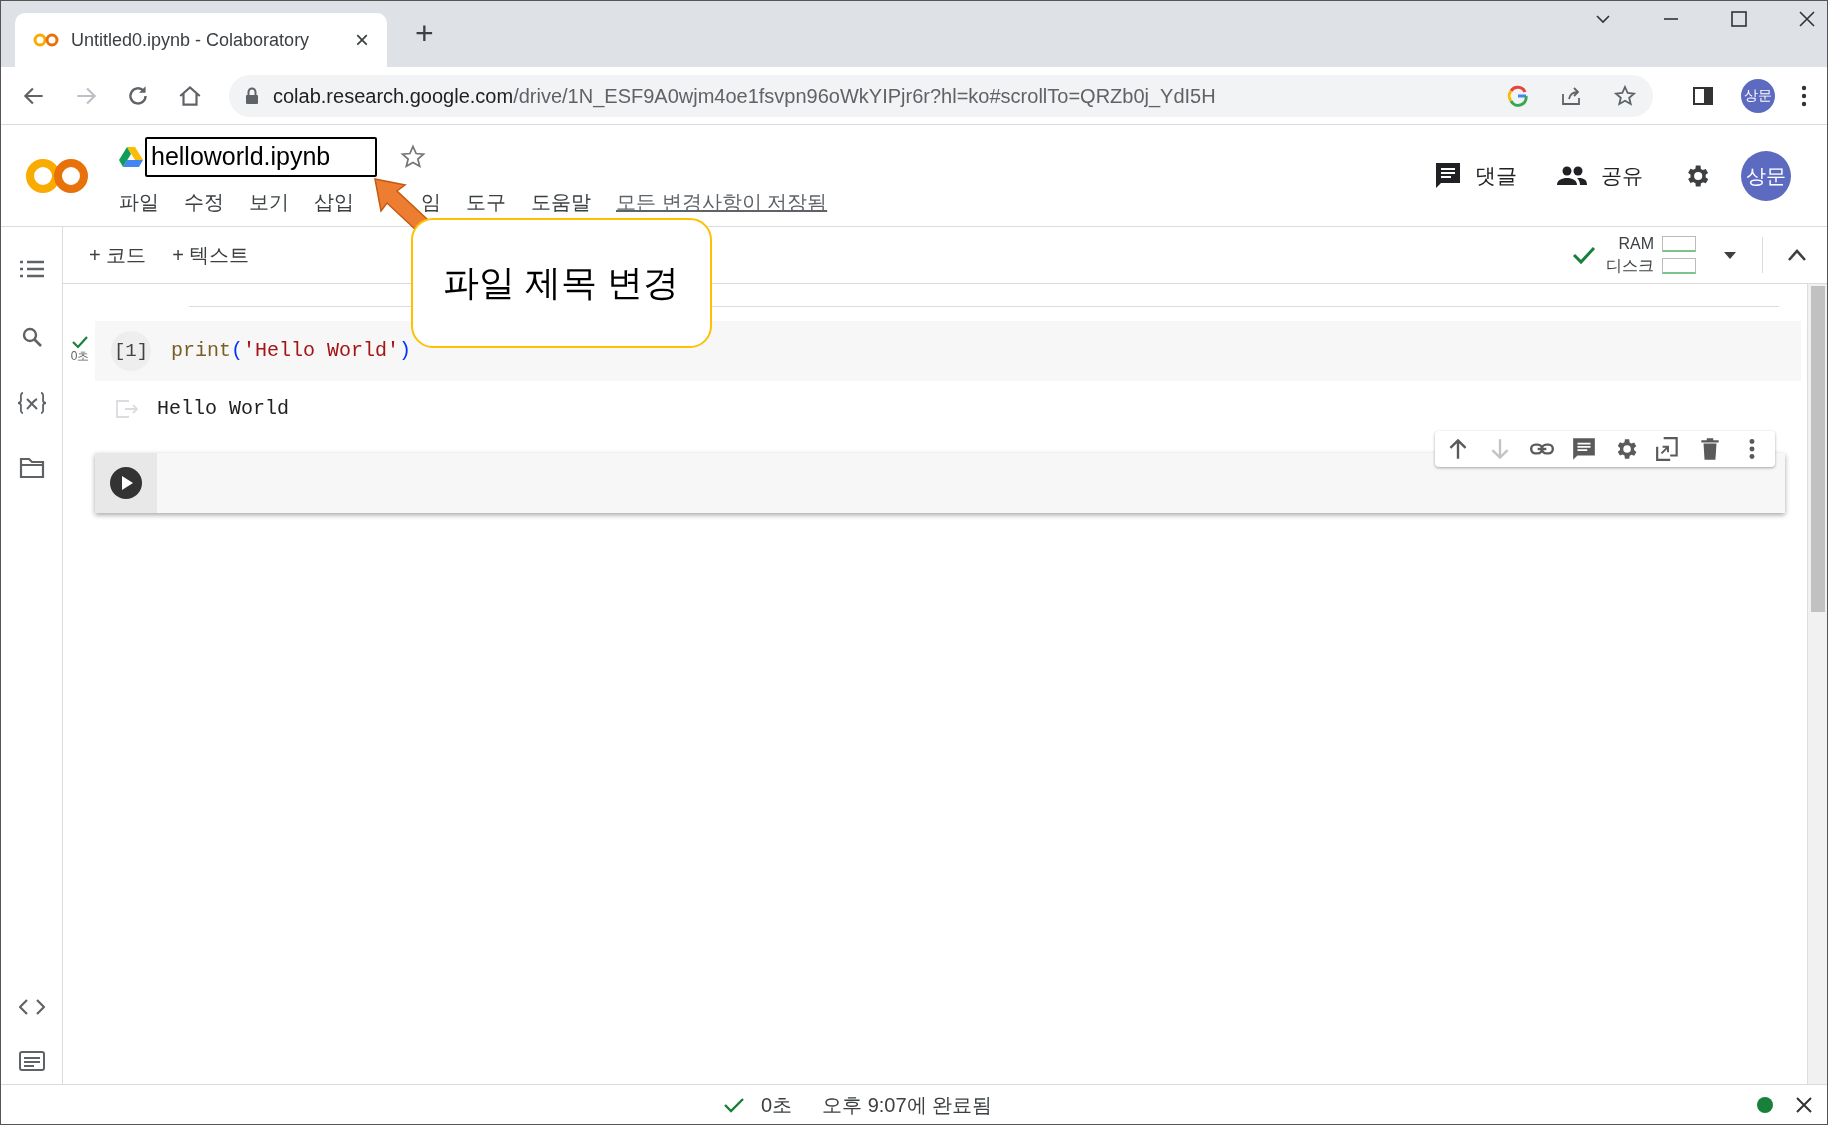  Describe the element at coordinates (46, 40) in the screenshot. I see `colab-logo-icon` at that location.